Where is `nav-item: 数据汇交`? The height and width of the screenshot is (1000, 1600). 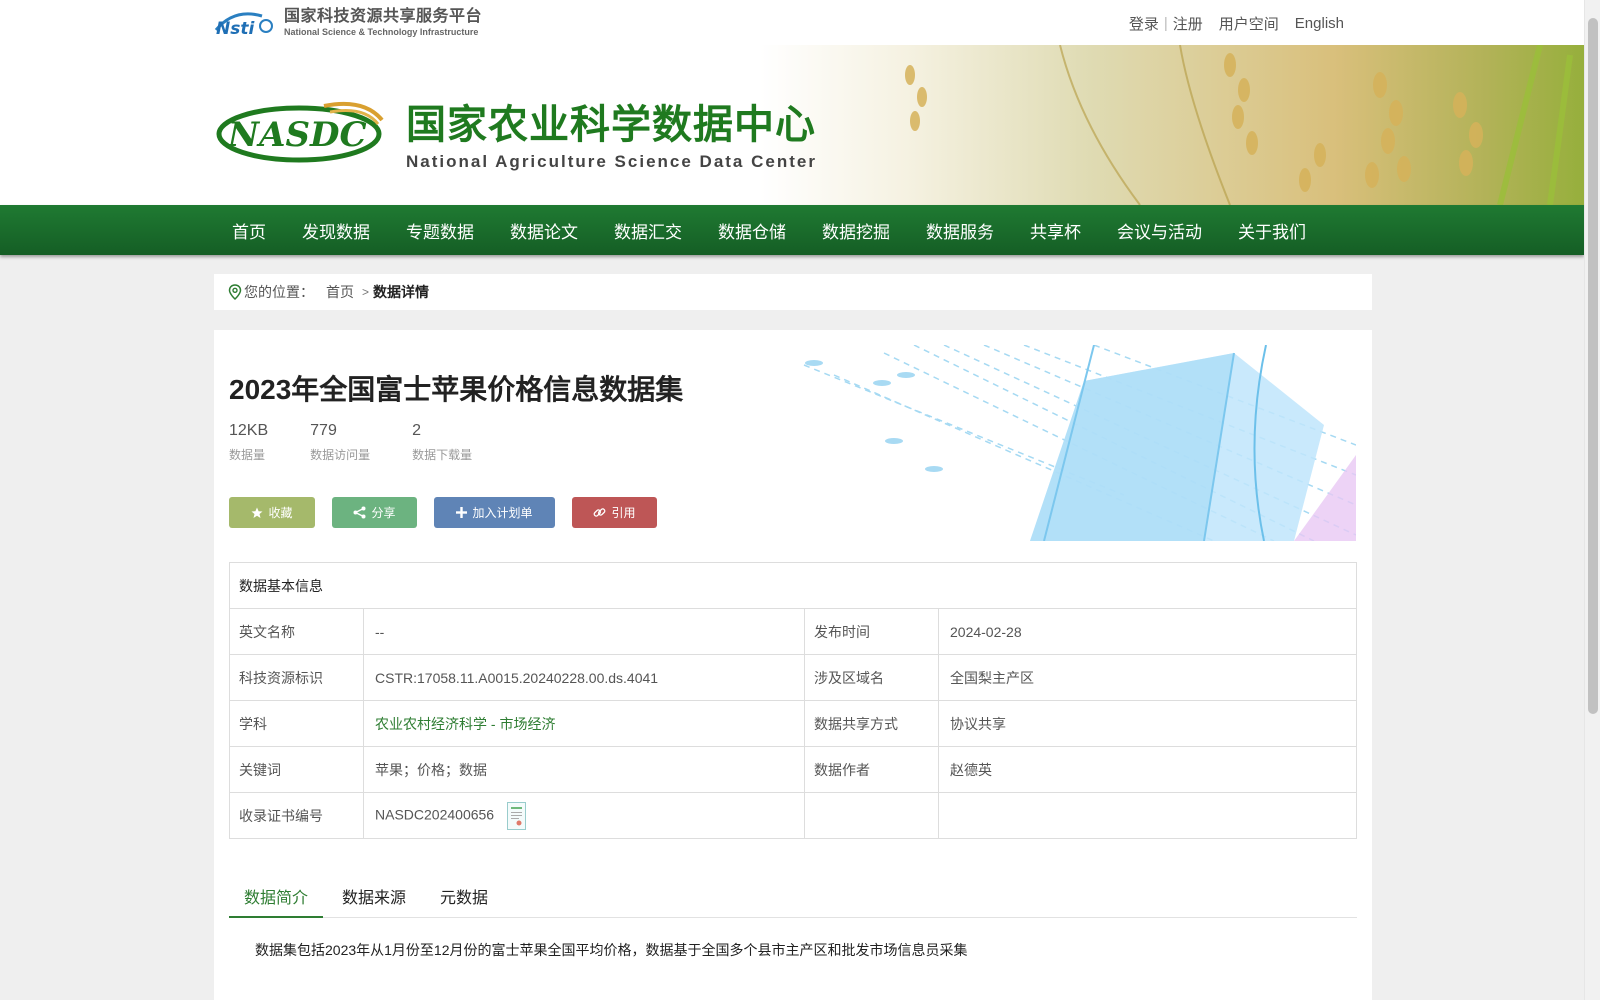
nav-item: 数据汇交 is located at coordinates (648, 230).